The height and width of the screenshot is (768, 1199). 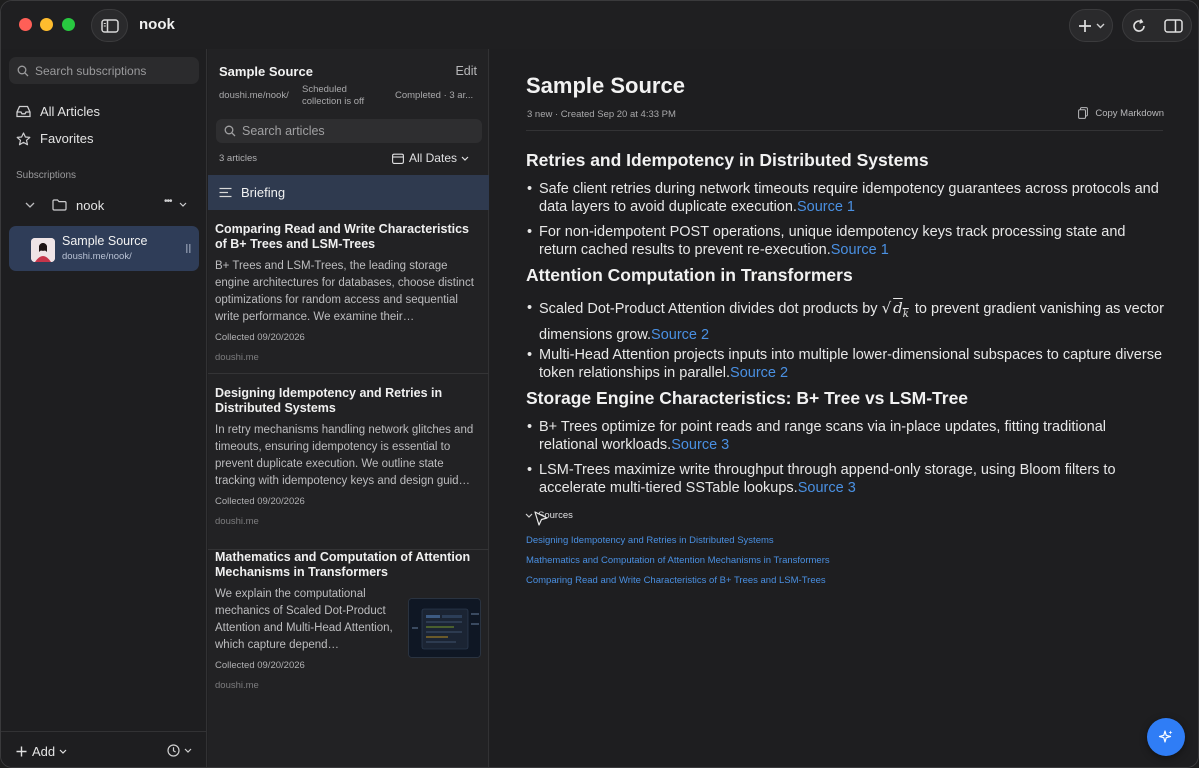 I want to click on article-title: Sample Source, so click(x=605, y=85).